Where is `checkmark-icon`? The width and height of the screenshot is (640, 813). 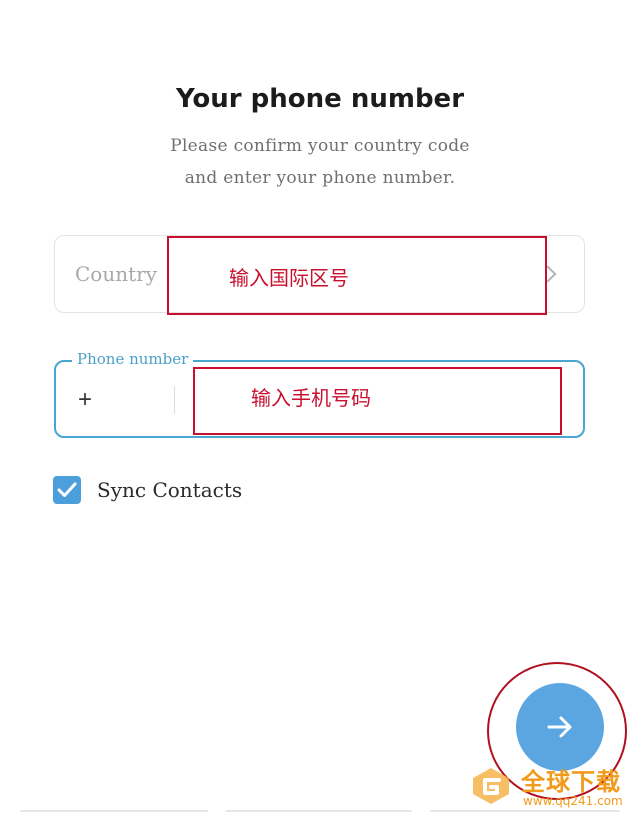
checkmark-icon is located at coordinates (67, 489).